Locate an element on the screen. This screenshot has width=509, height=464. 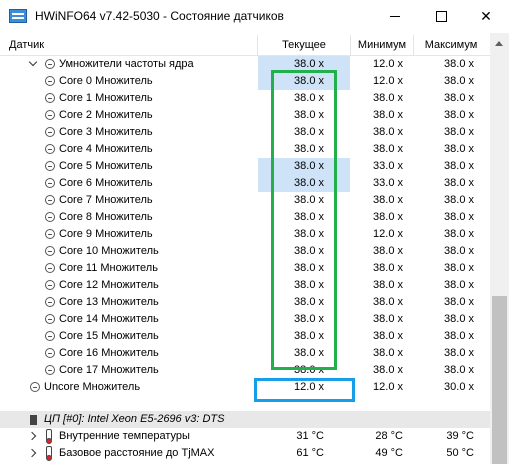
value-current: 61 °C is located at coordinates (310, 453).